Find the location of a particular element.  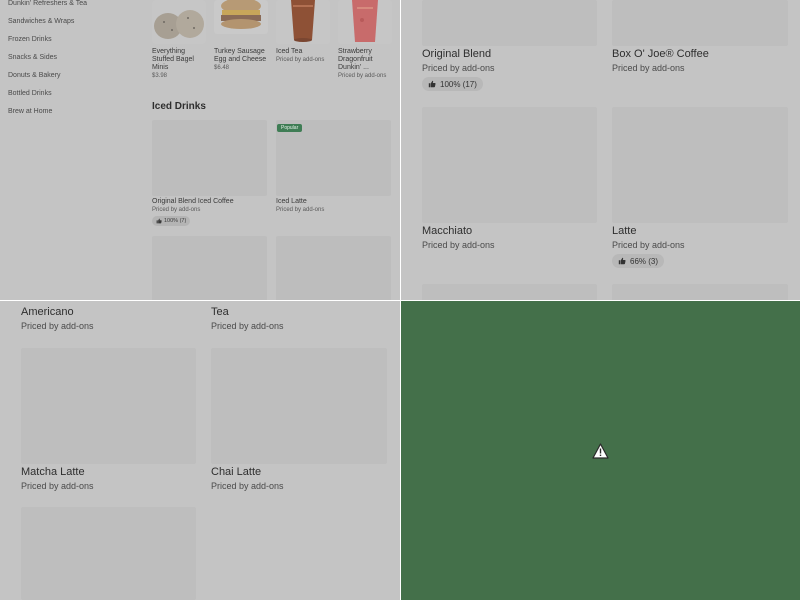

refresher-image is located at coordinates (365, 22).